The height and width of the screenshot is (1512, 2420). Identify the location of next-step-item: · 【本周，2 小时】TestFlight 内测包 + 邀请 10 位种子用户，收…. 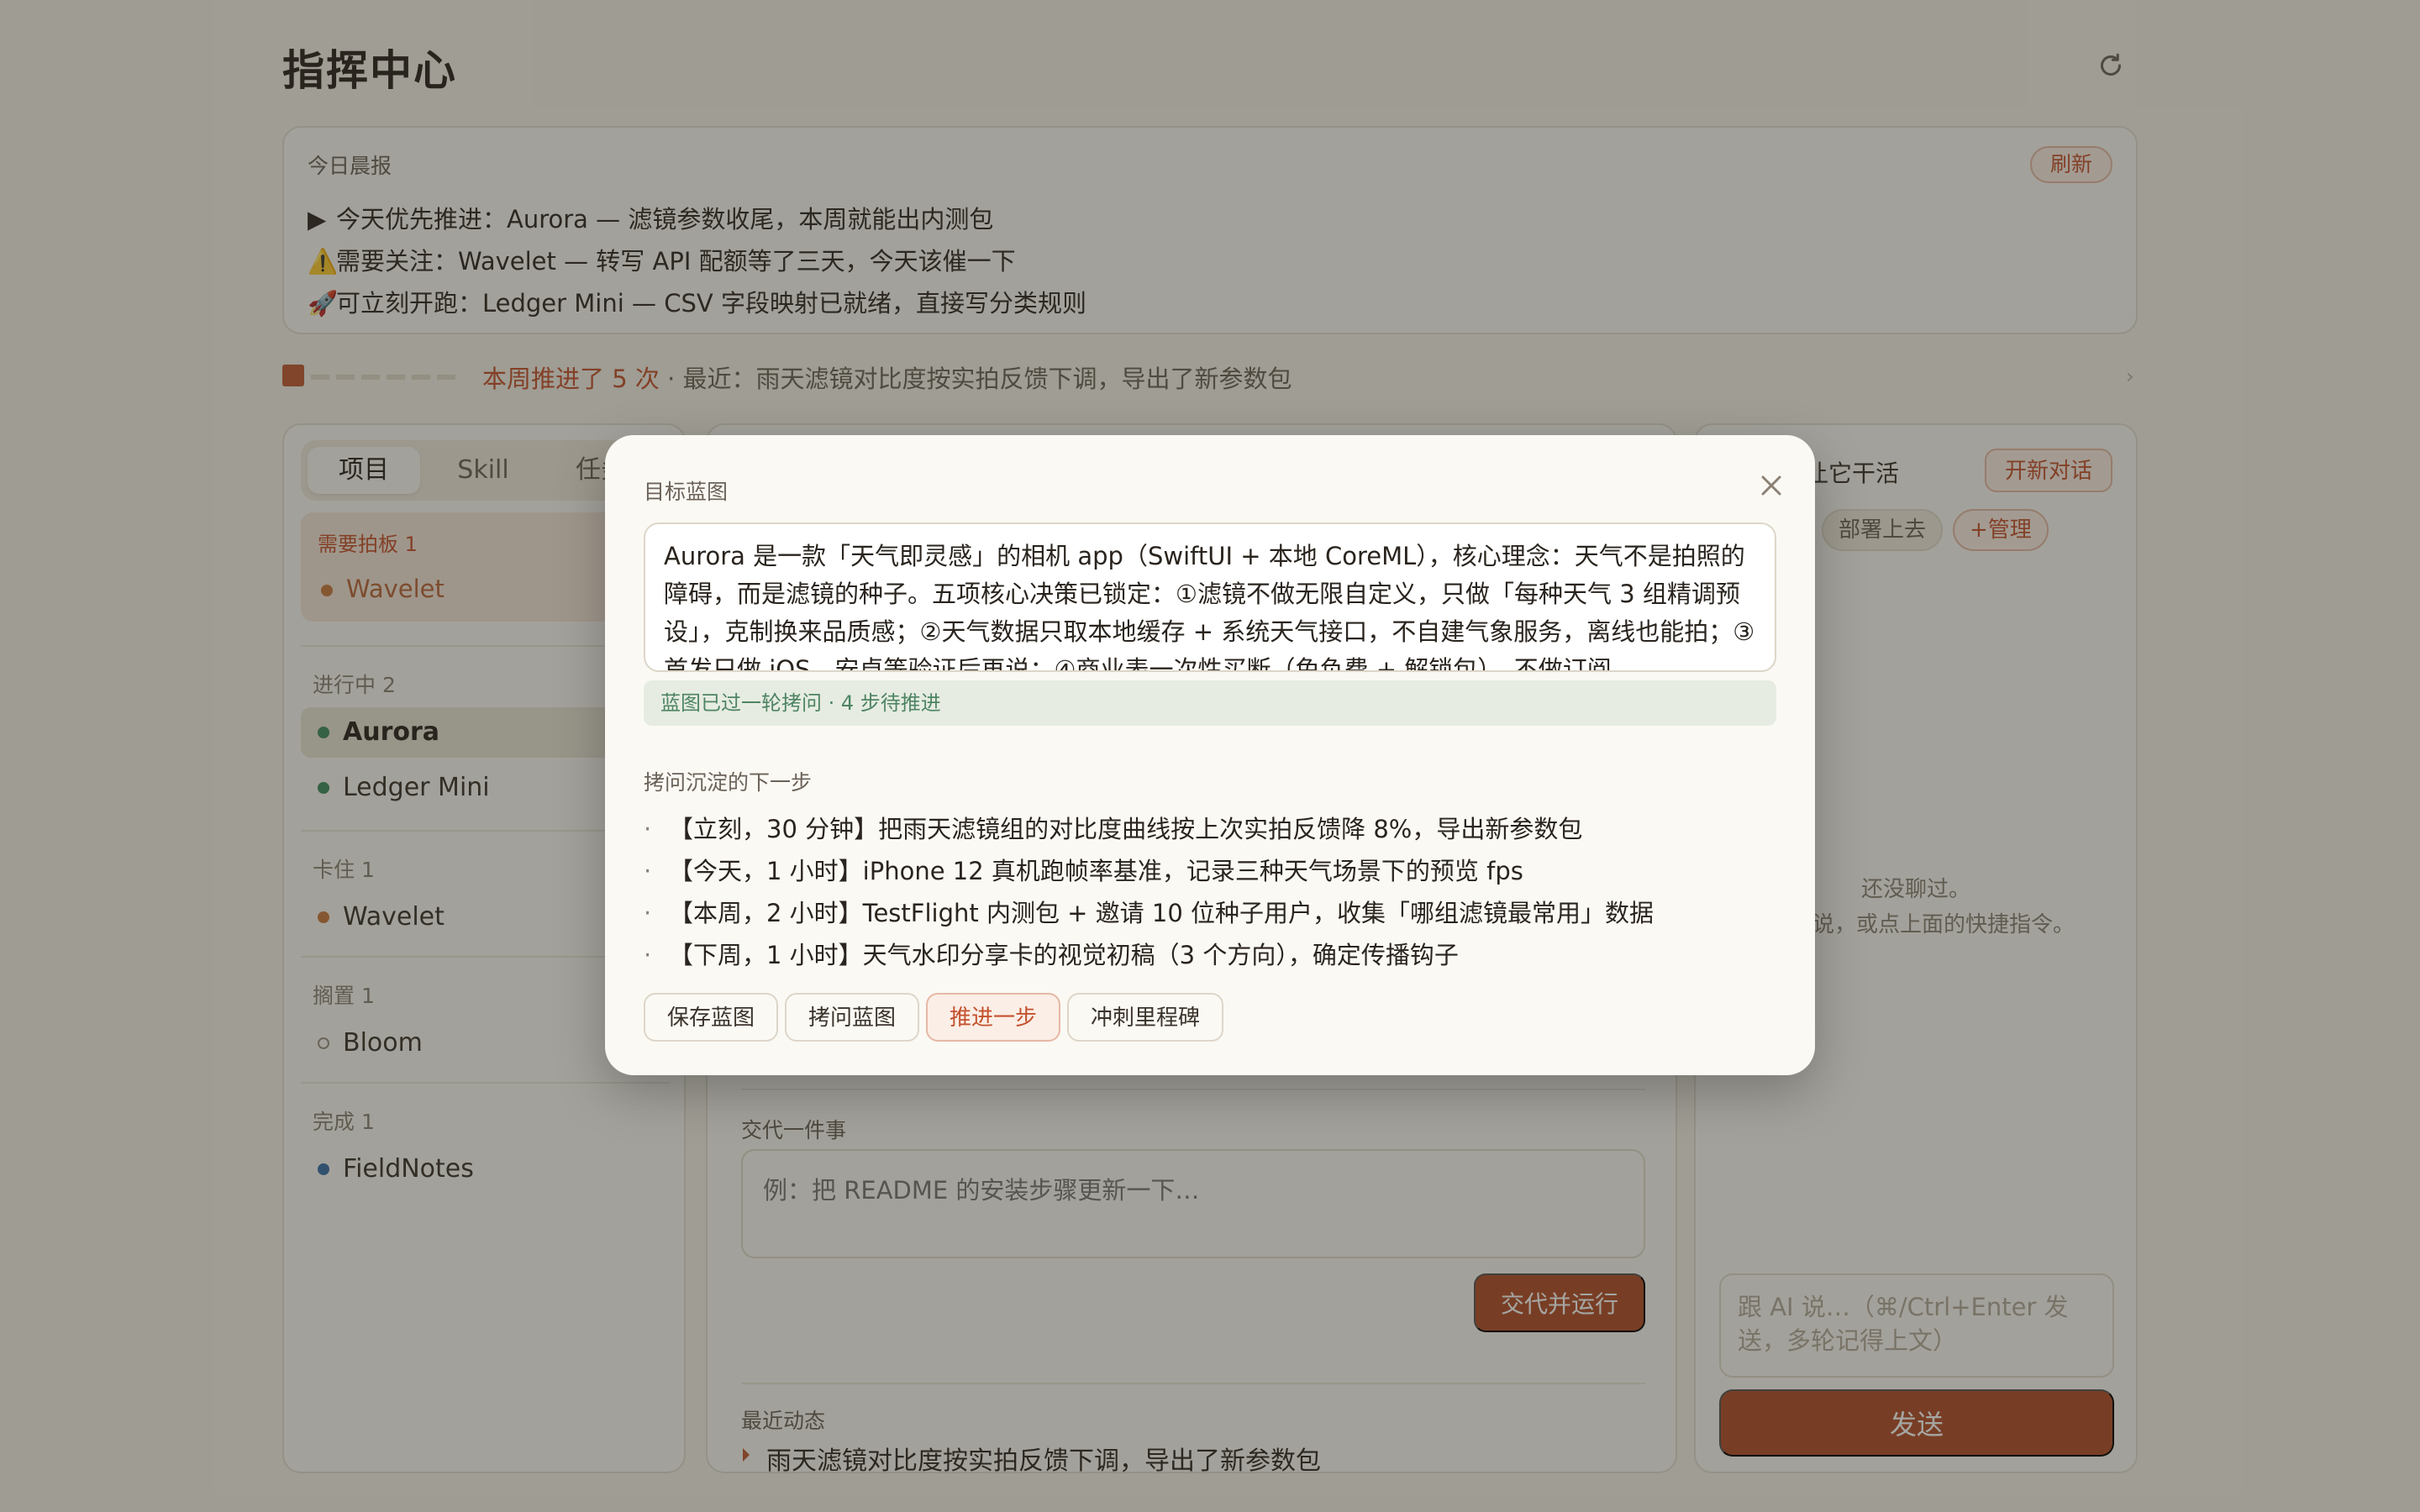
(1149, 913).